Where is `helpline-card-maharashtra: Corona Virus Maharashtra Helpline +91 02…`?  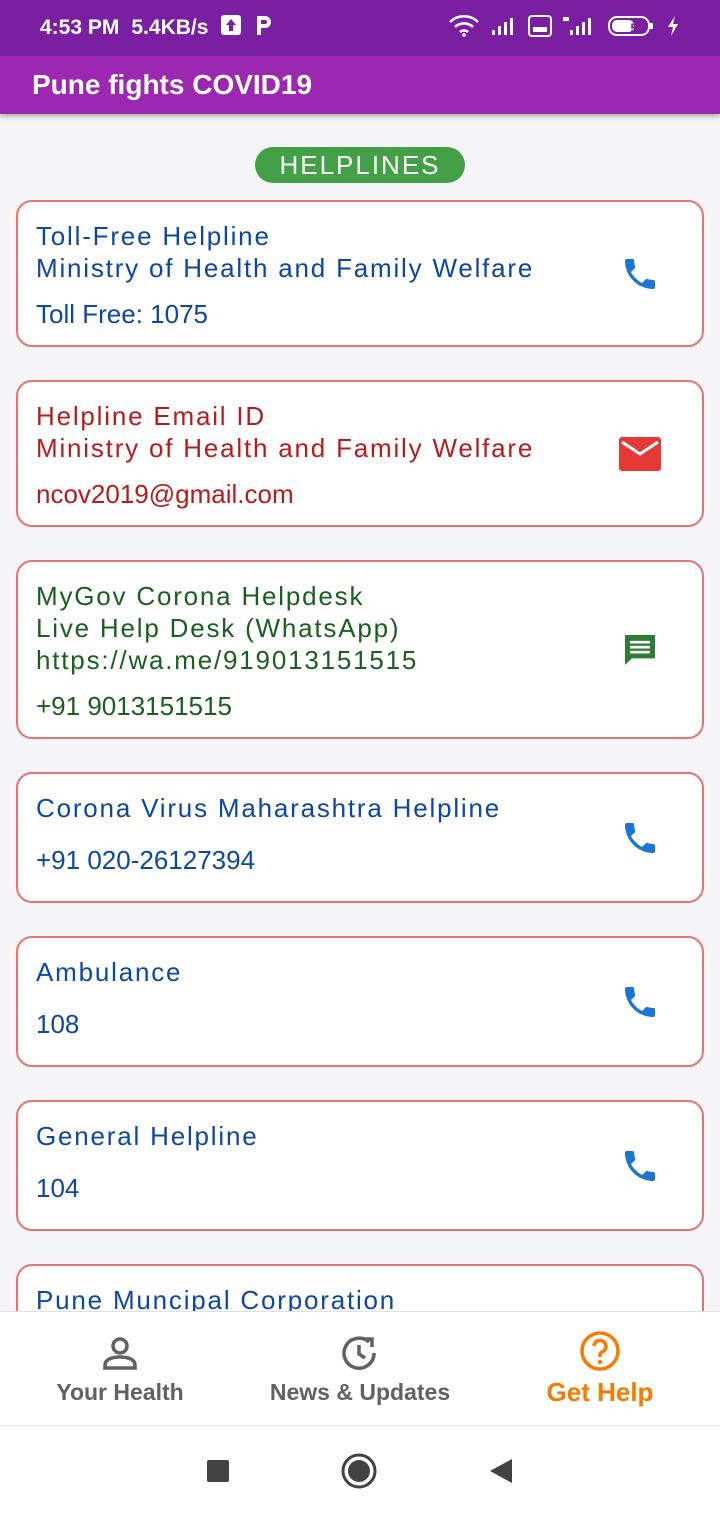 helpline-card-maharashtra: Corona Virus Maharashtra Helpline +91 02… is located at coordinates (360, 837).